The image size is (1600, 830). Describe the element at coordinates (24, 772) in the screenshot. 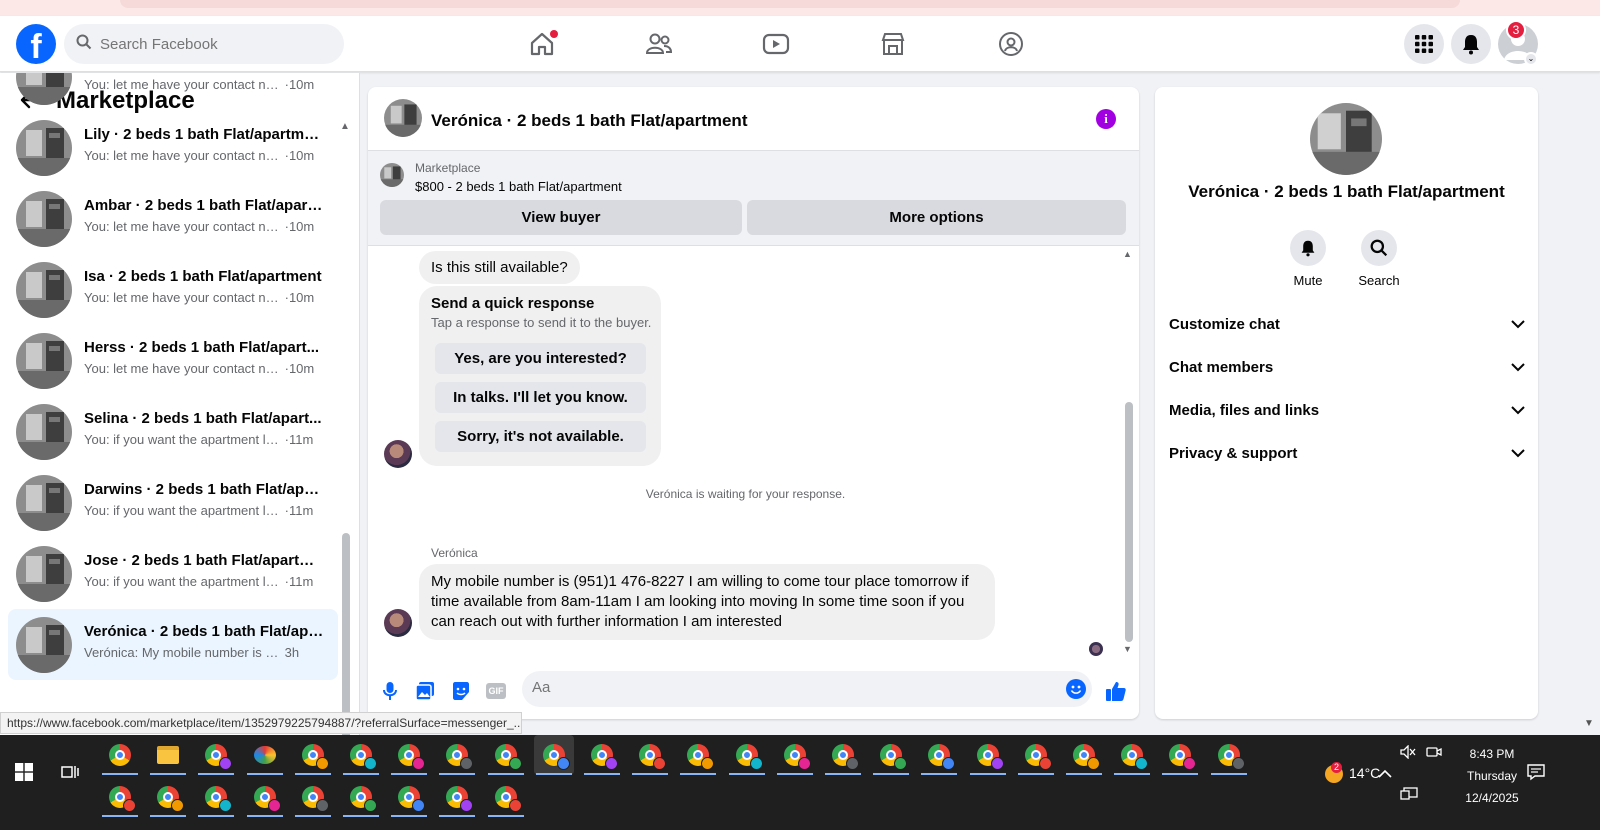

I see `start-button` at that location.